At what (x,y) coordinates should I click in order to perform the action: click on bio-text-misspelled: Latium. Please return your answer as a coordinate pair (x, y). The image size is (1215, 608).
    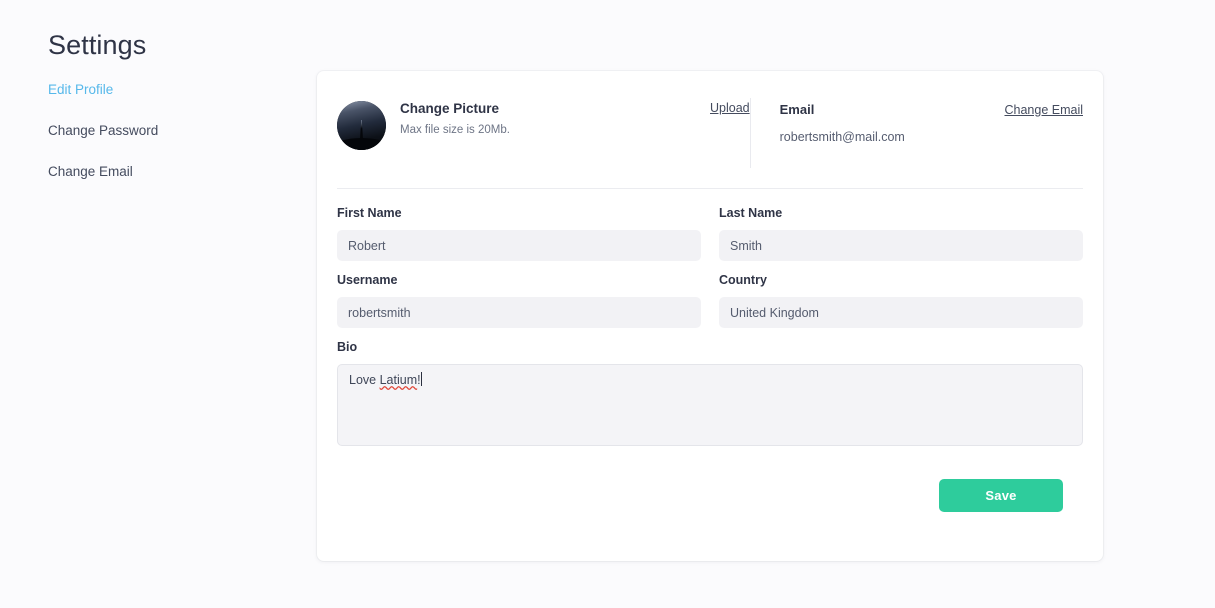
    Looking at the image, I should click on (398, 380).